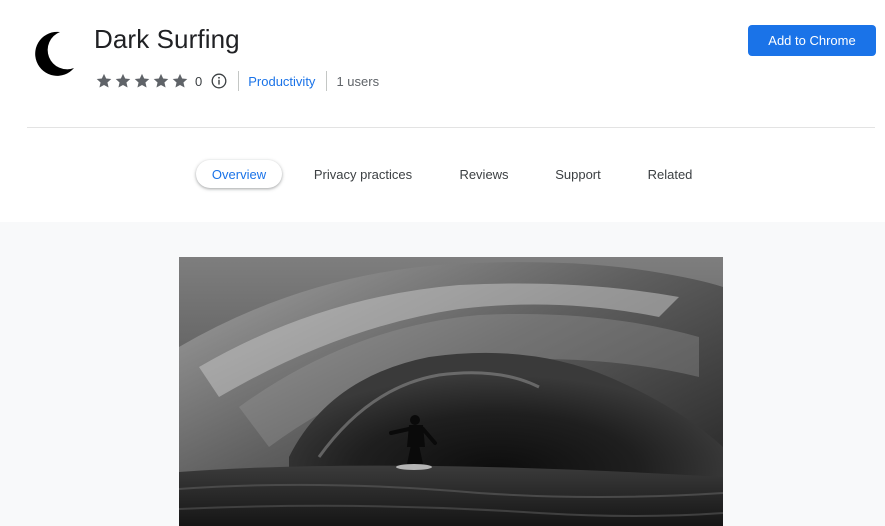 The width and height of the screenshot is (885, 526). I want to click on category-link: Productivity, so click(281, 81).